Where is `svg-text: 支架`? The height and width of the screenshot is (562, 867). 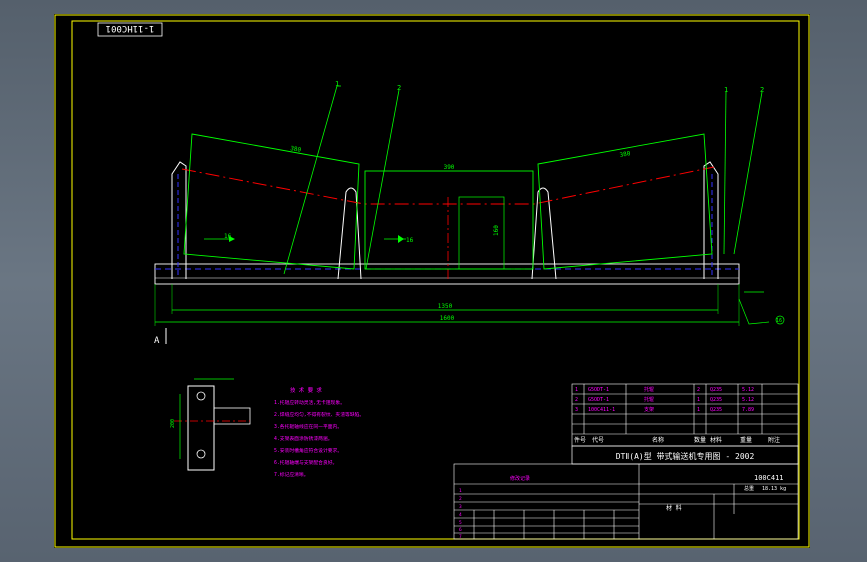
svg-text: 支架 is located at coordinates (649, 409).